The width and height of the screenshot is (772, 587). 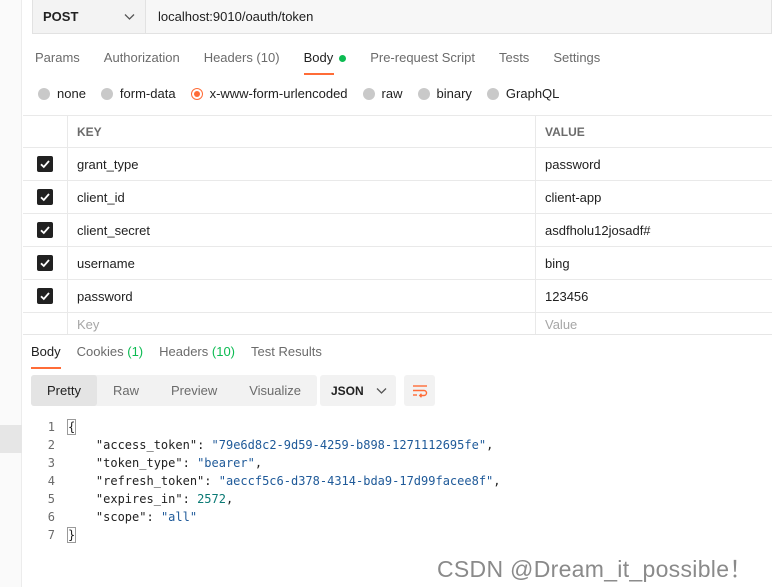 I want to click on new-key-input: Key, so click(x=302, y=324).